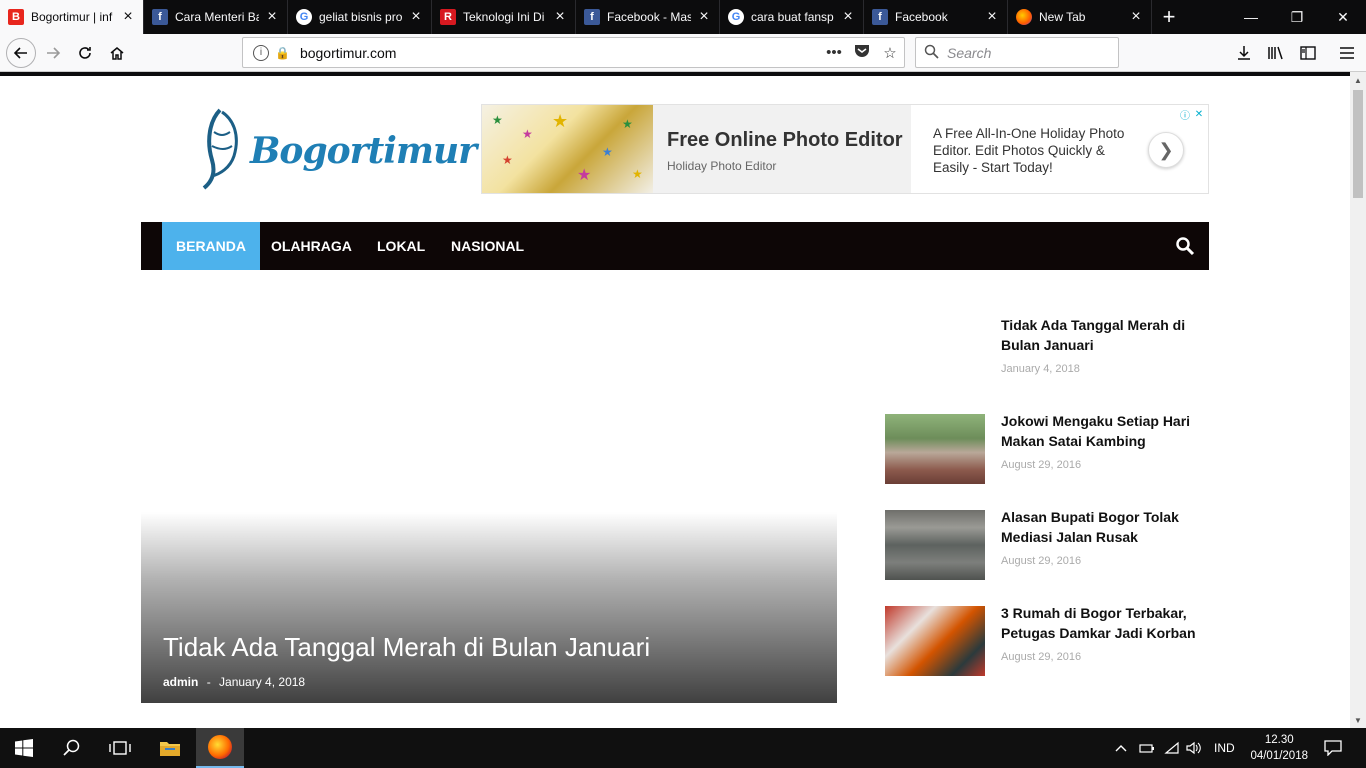  What do you see at coordinates (220, 748) in the screenshot?
I see `firefox-taskbar-icon` at bounding box center [220, 748].